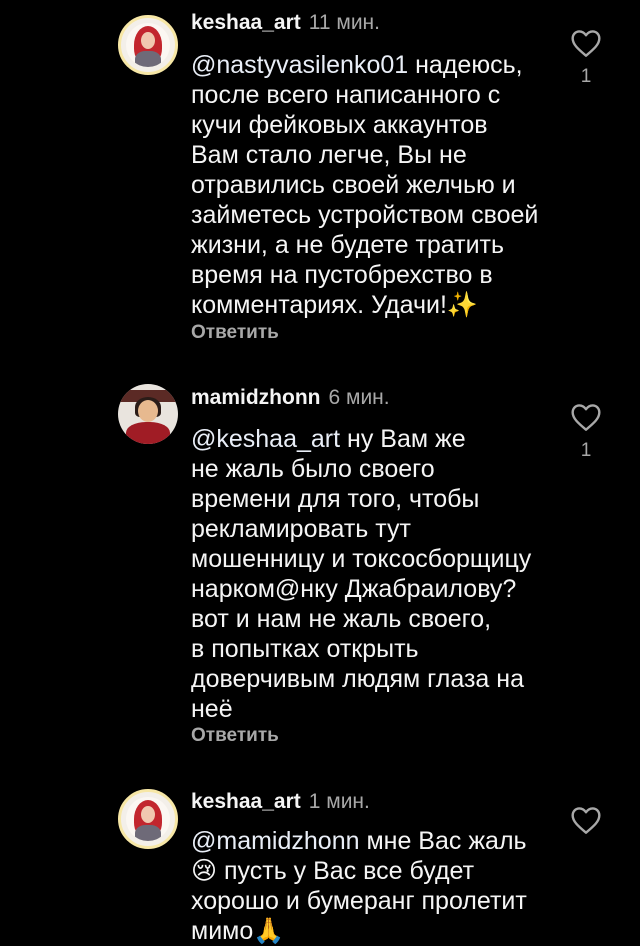  I want to click on heart-outline-icon, so click(586, 820).